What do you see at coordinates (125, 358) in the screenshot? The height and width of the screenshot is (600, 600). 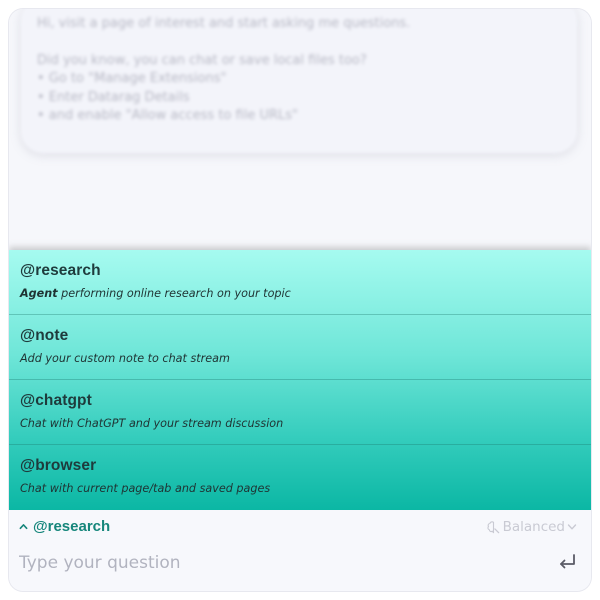 I see `mention-description: Add your custom note to chat stream` at bounding box center [125, 358].